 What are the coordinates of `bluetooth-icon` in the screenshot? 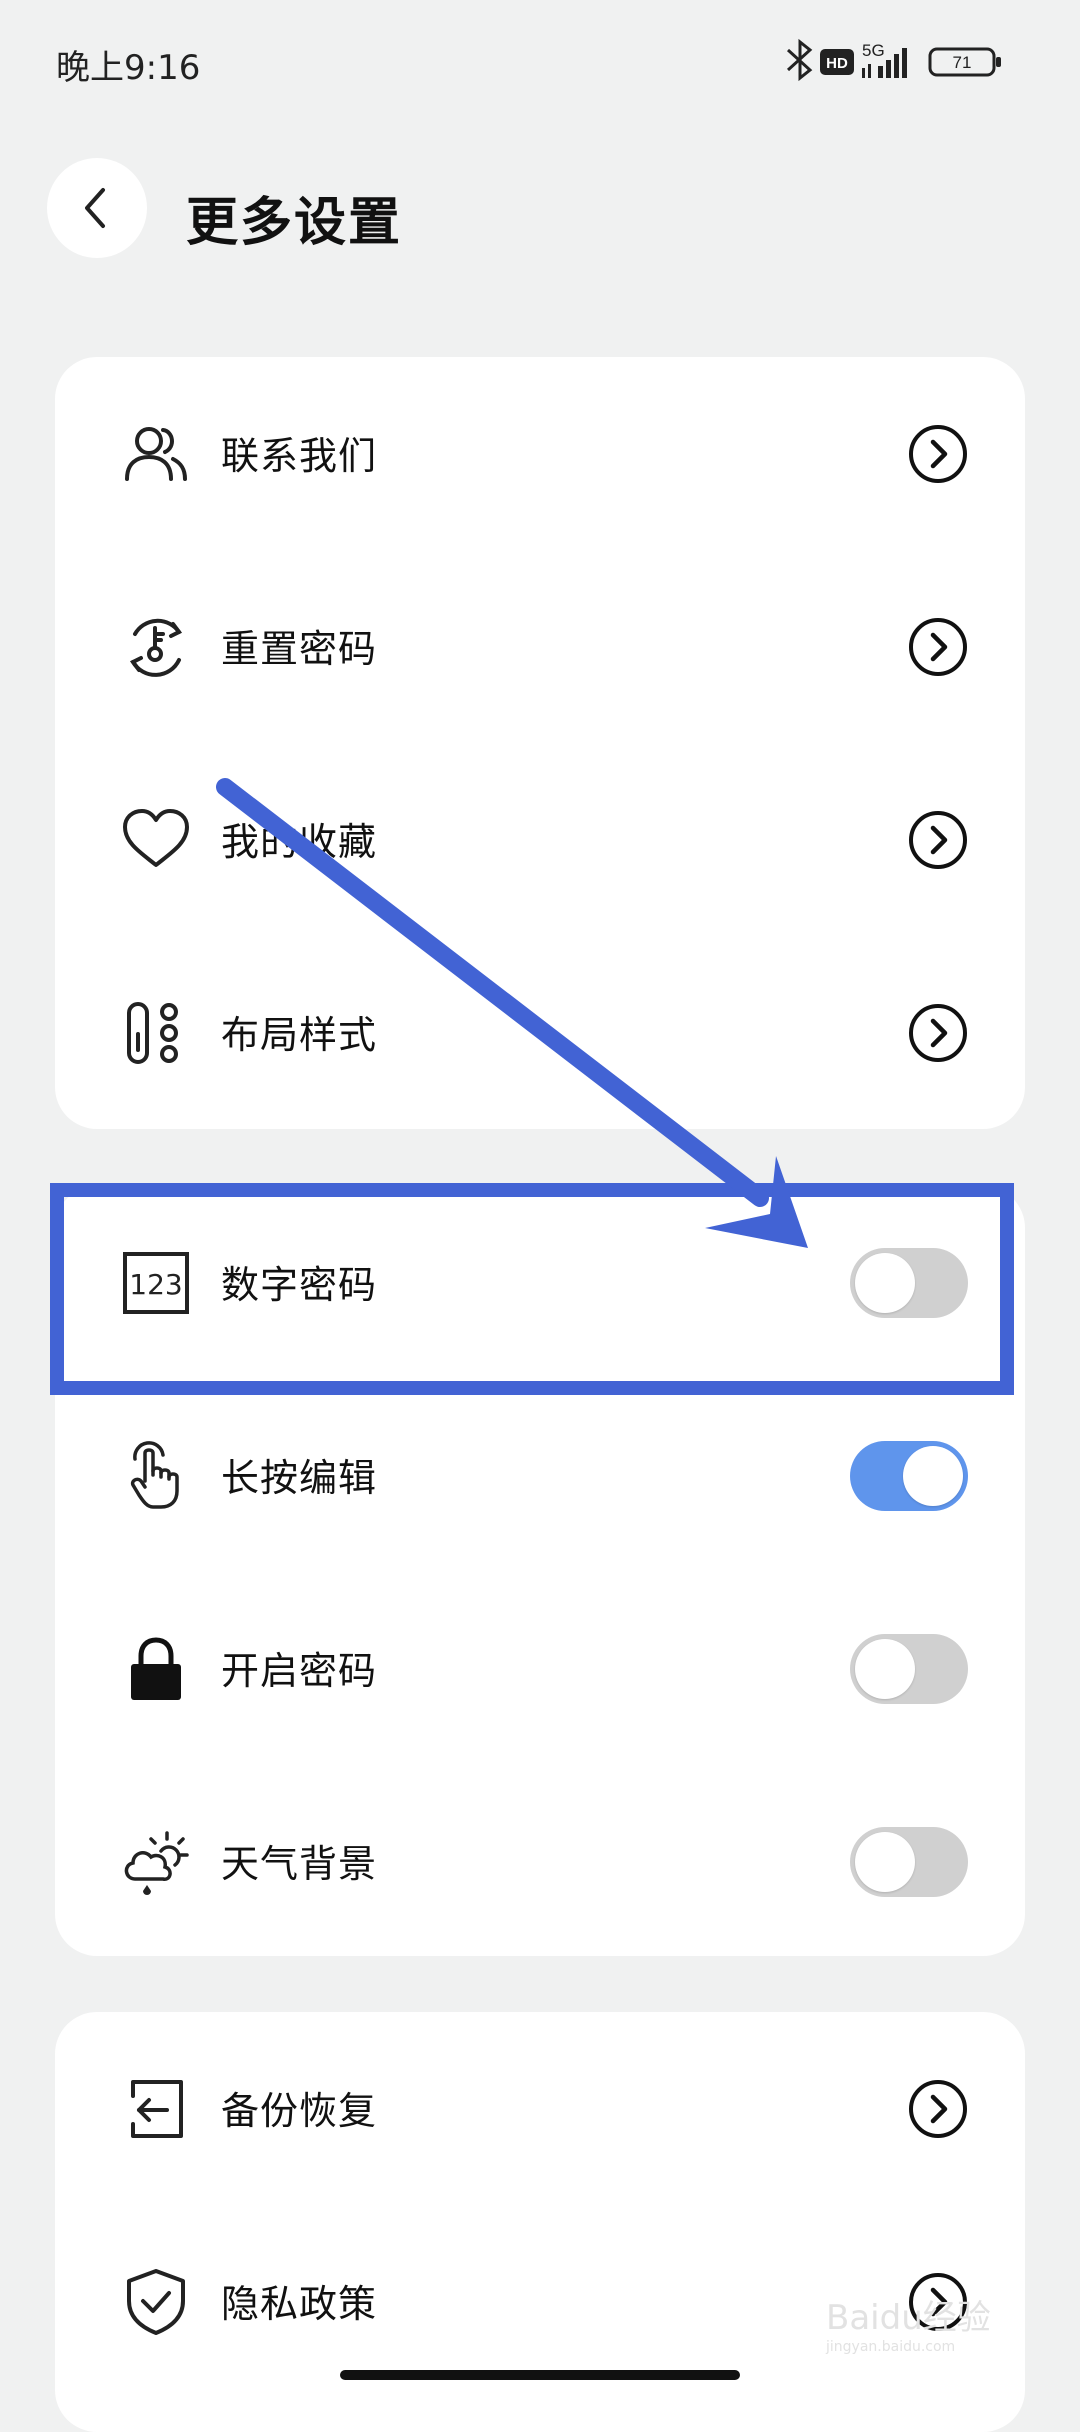 It's located at (799, 60).